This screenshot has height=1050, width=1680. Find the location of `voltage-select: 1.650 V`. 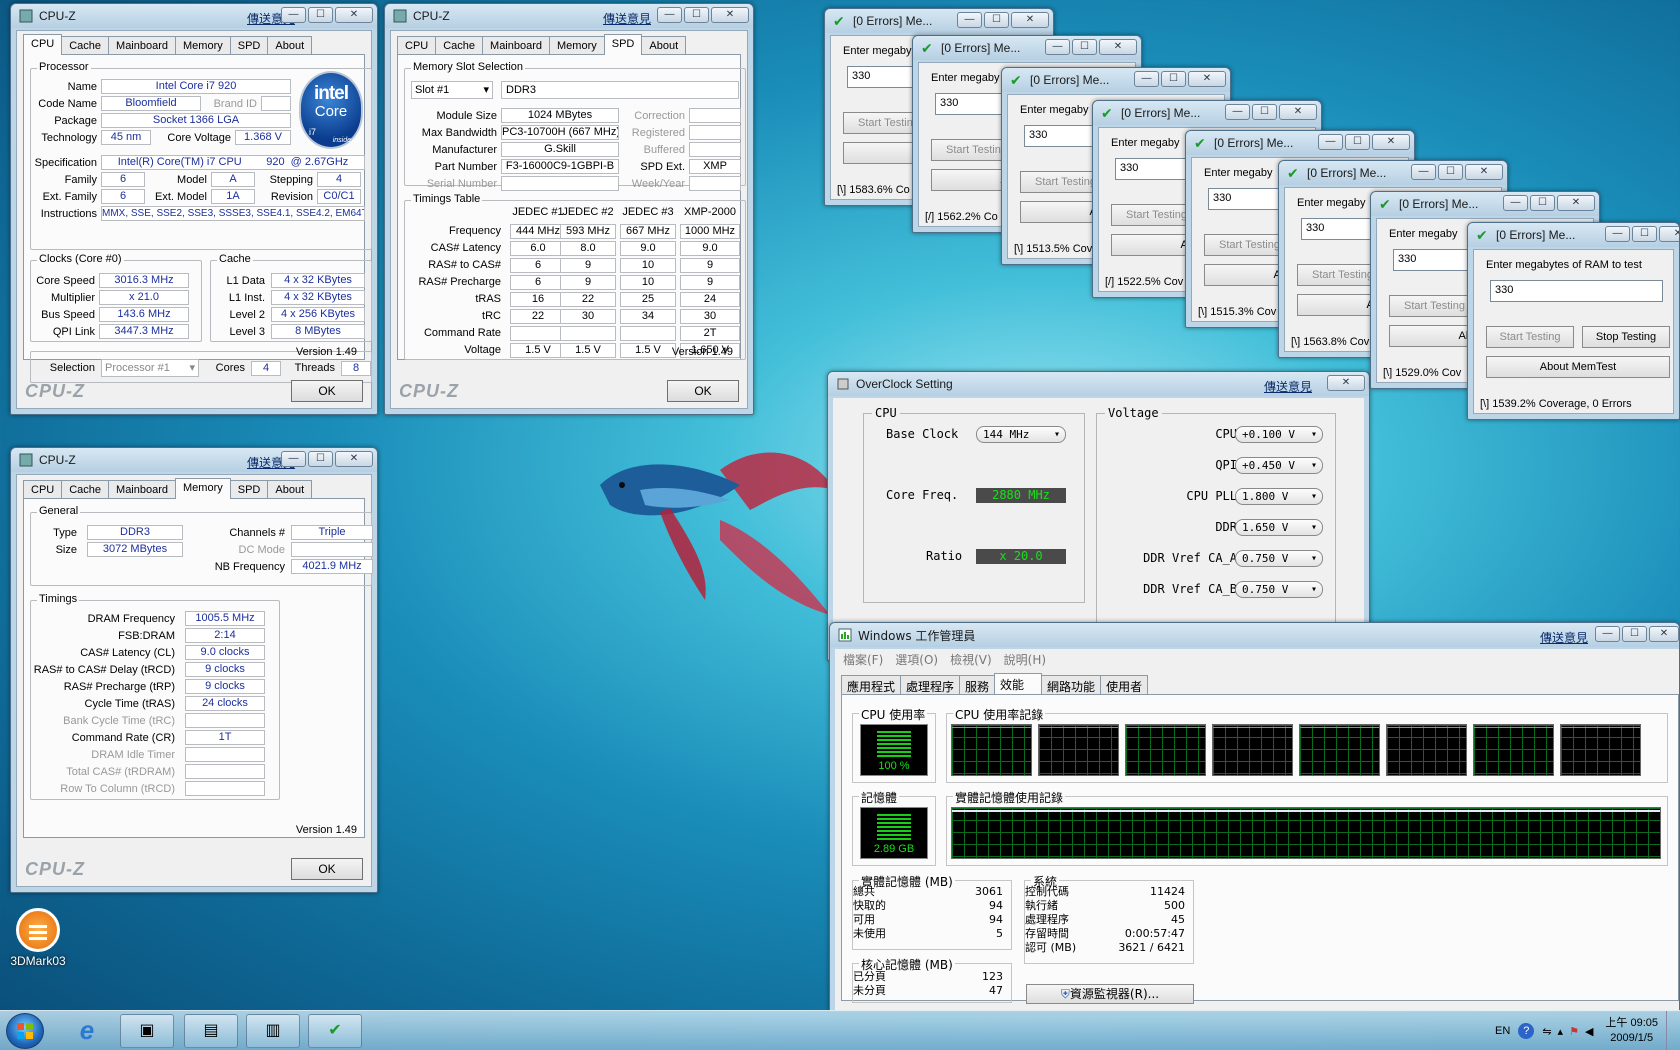

voltage-select: 1.650 V is located at coordinates (1279, 527).